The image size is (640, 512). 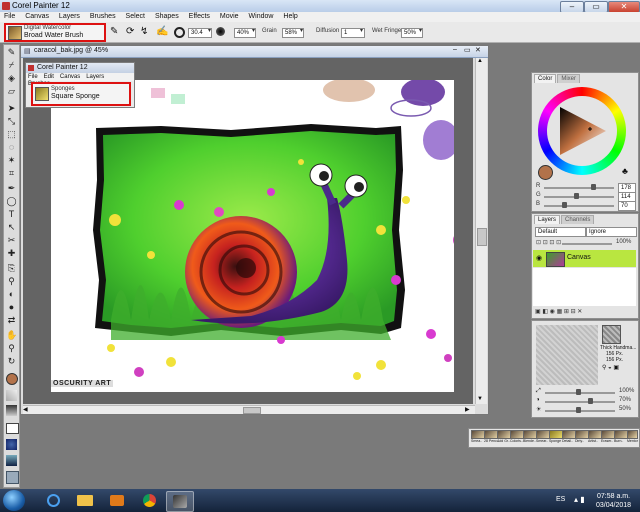 I want to click on transform-icon: ⤡, so click(x=11, y=121).